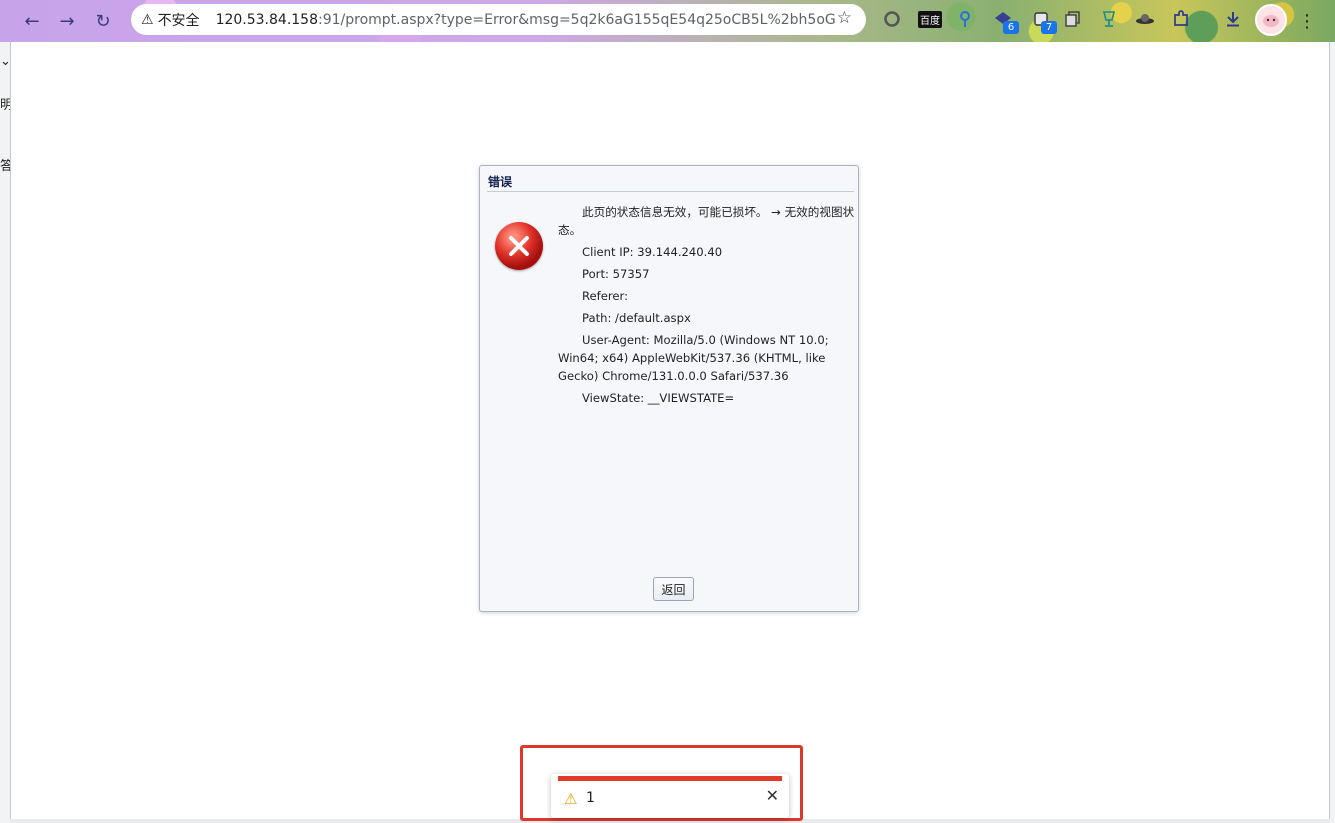 The height and width of the screenshot is (823, 1335). What do you see at coordinates (670, 191) in the screenshot?
I see `dialog-divider` at bounding box center [670, 191].